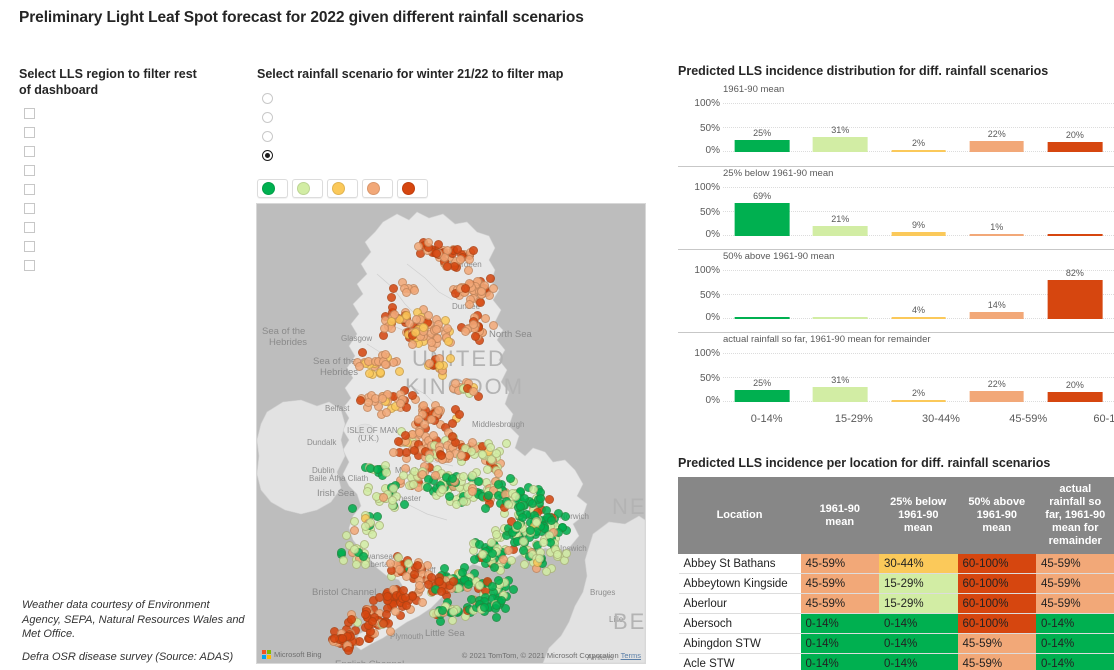 The height and width of the screenshot is (670, 1114). I want to click on table-row: Abingdon STW 0-14% 0-14% 45-59% 0-14%, so click(896, 643).